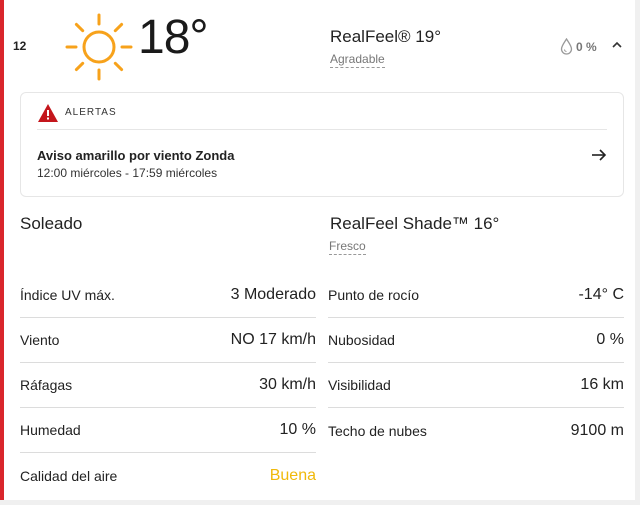 The width and height of the screenshot is (640, 505). I want to click on detail-row-air-quality: Calidad del aire Buena, so click(168, 475).